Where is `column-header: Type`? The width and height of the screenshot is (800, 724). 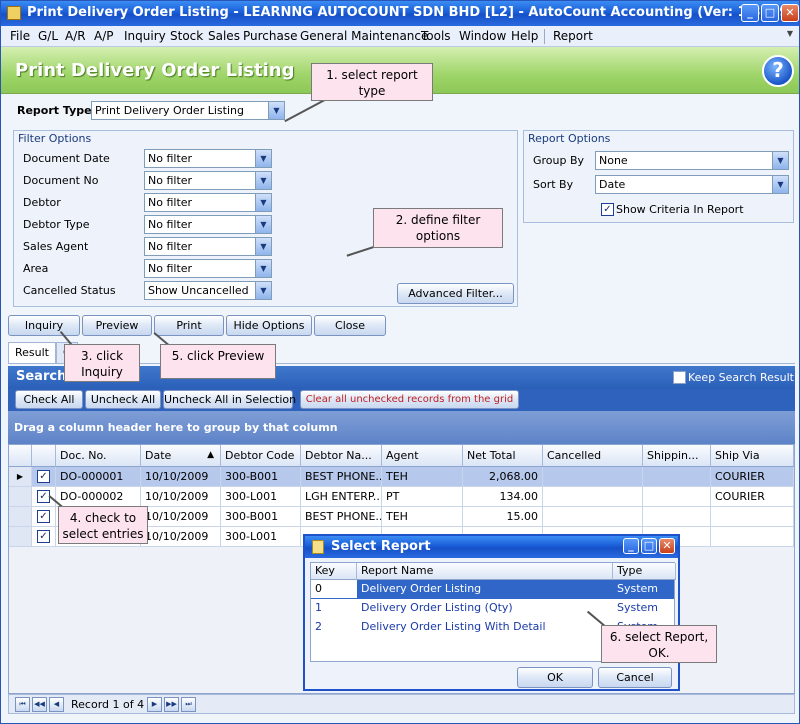 column-header: Type is located at coordinates (644, 571).